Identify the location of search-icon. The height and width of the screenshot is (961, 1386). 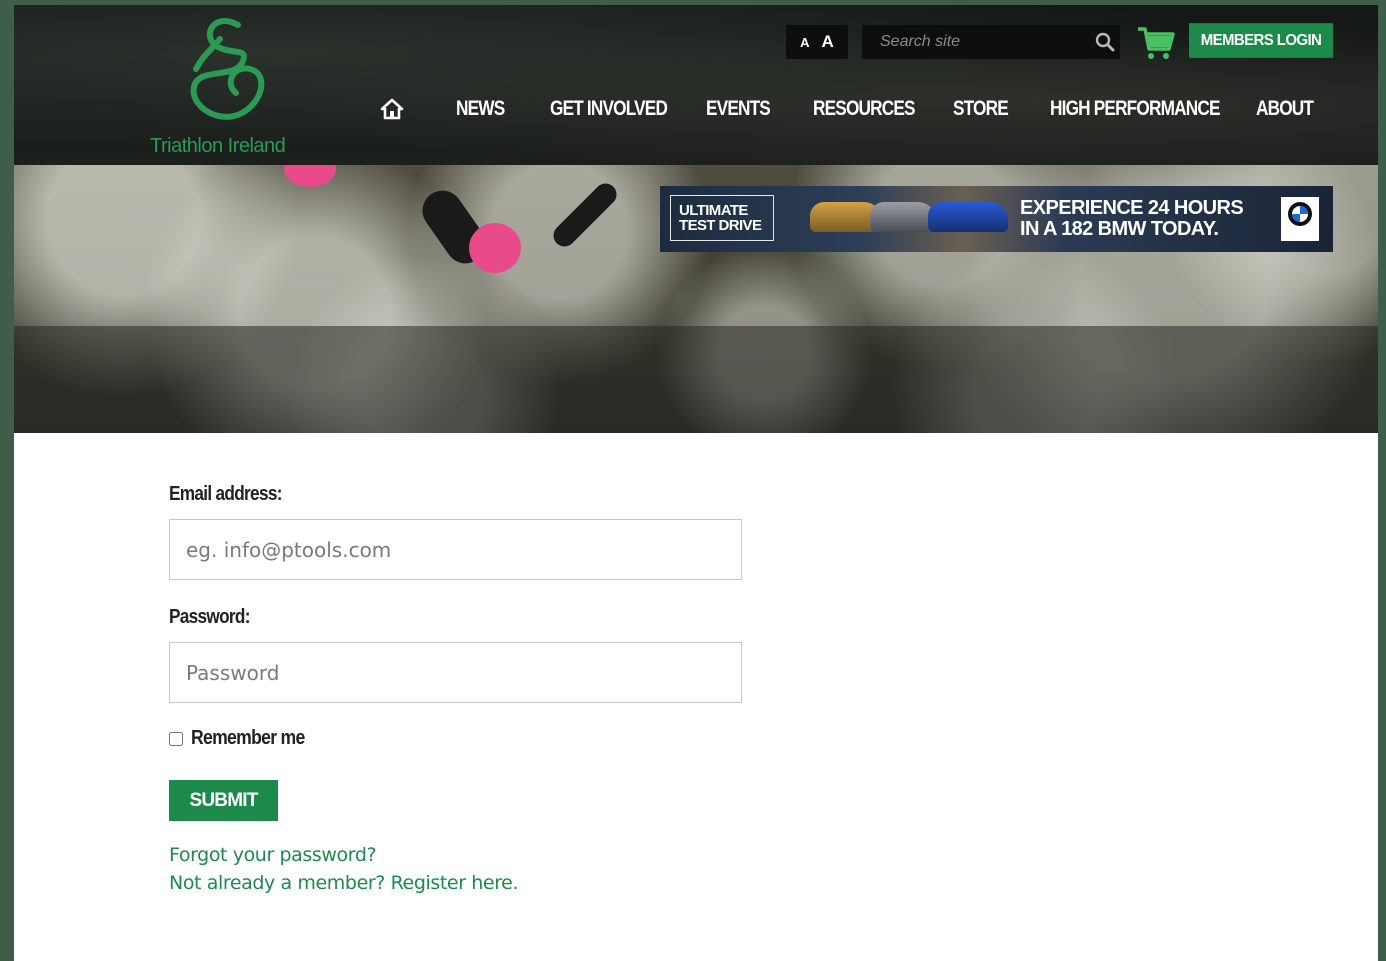
(1105, 42).